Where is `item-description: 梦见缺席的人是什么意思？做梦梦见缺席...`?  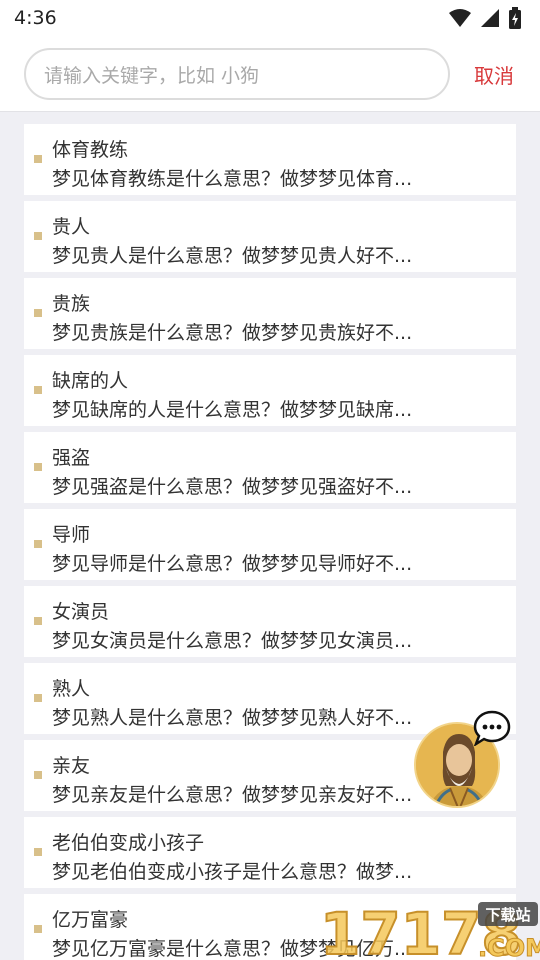 item-description: 梦见缺席的人是什么意思？做梦梦见缺席... is located at coordinates (232, 410).